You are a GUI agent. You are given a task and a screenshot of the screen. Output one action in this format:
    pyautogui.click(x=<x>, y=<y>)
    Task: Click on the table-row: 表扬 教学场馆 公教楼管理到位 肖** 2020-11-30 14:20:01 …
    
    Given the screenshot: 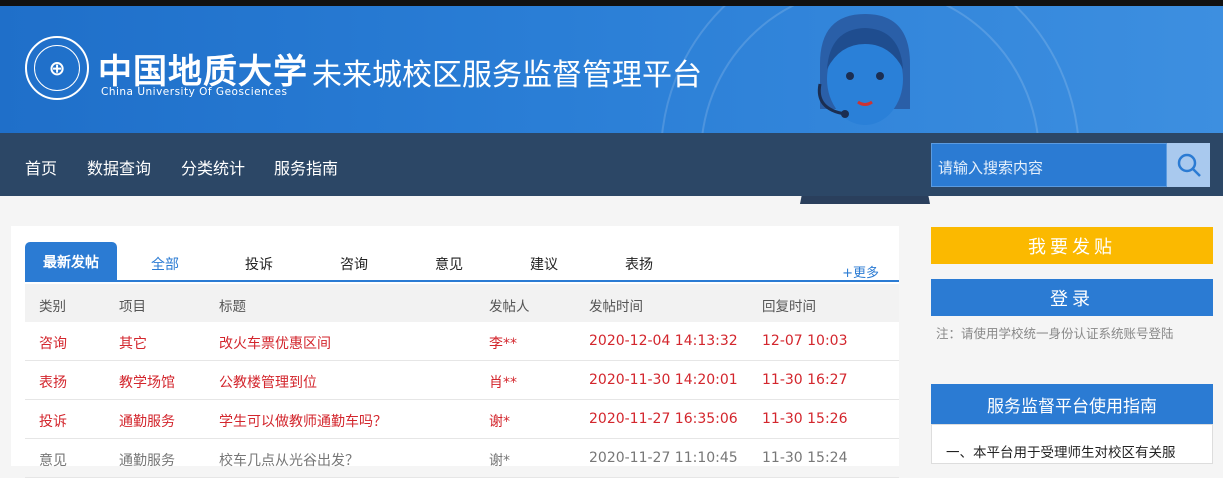 What is the action you would take?
    pyautogui.click(x=462, y=380)
    